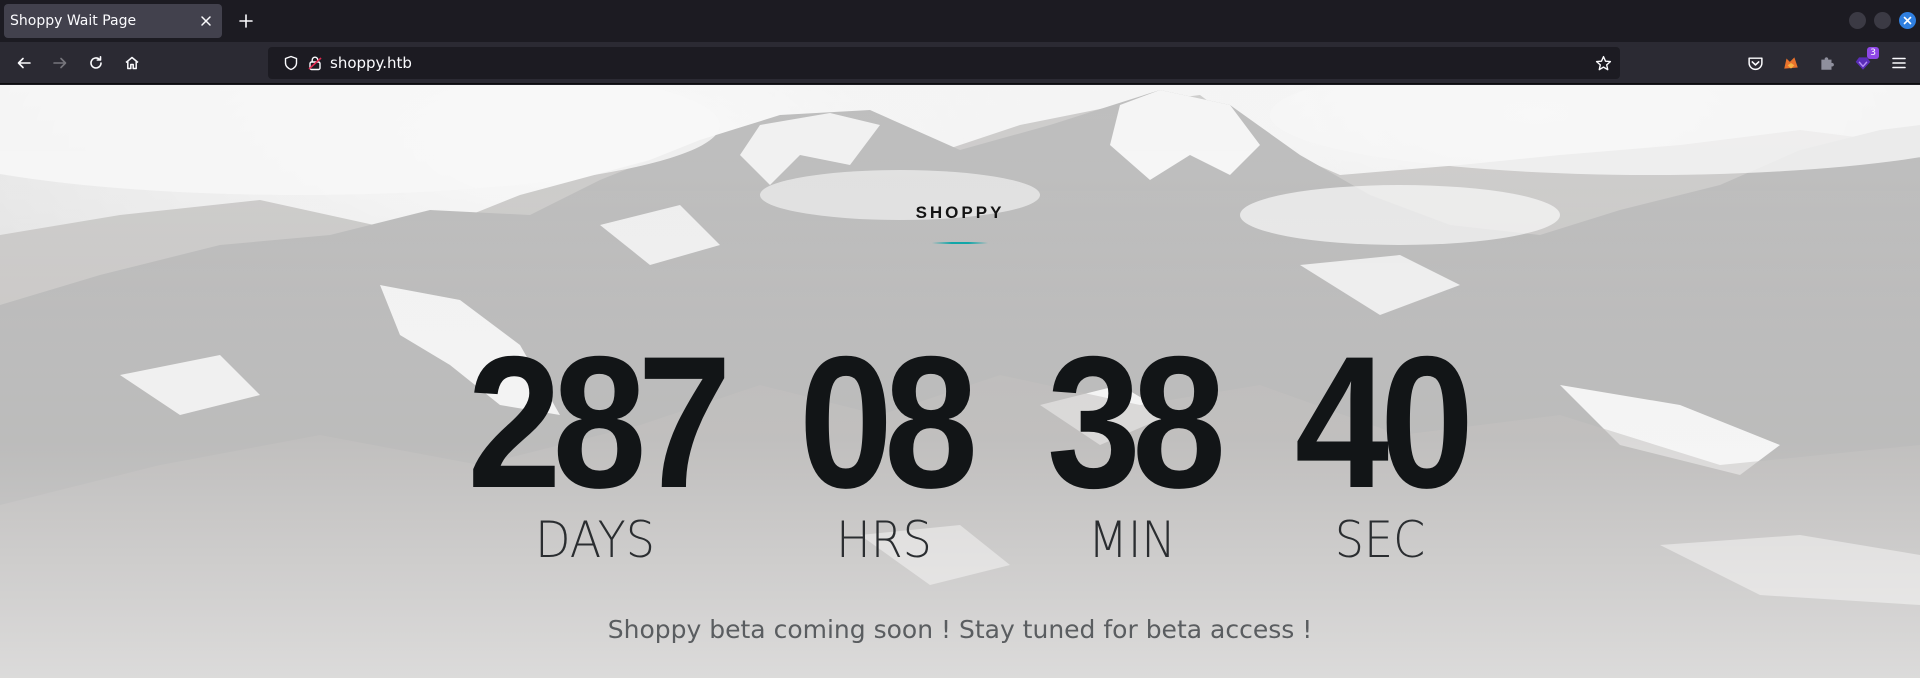 The image size is (1920, 678). I want to click on days-value: 287, so click(599, 422).